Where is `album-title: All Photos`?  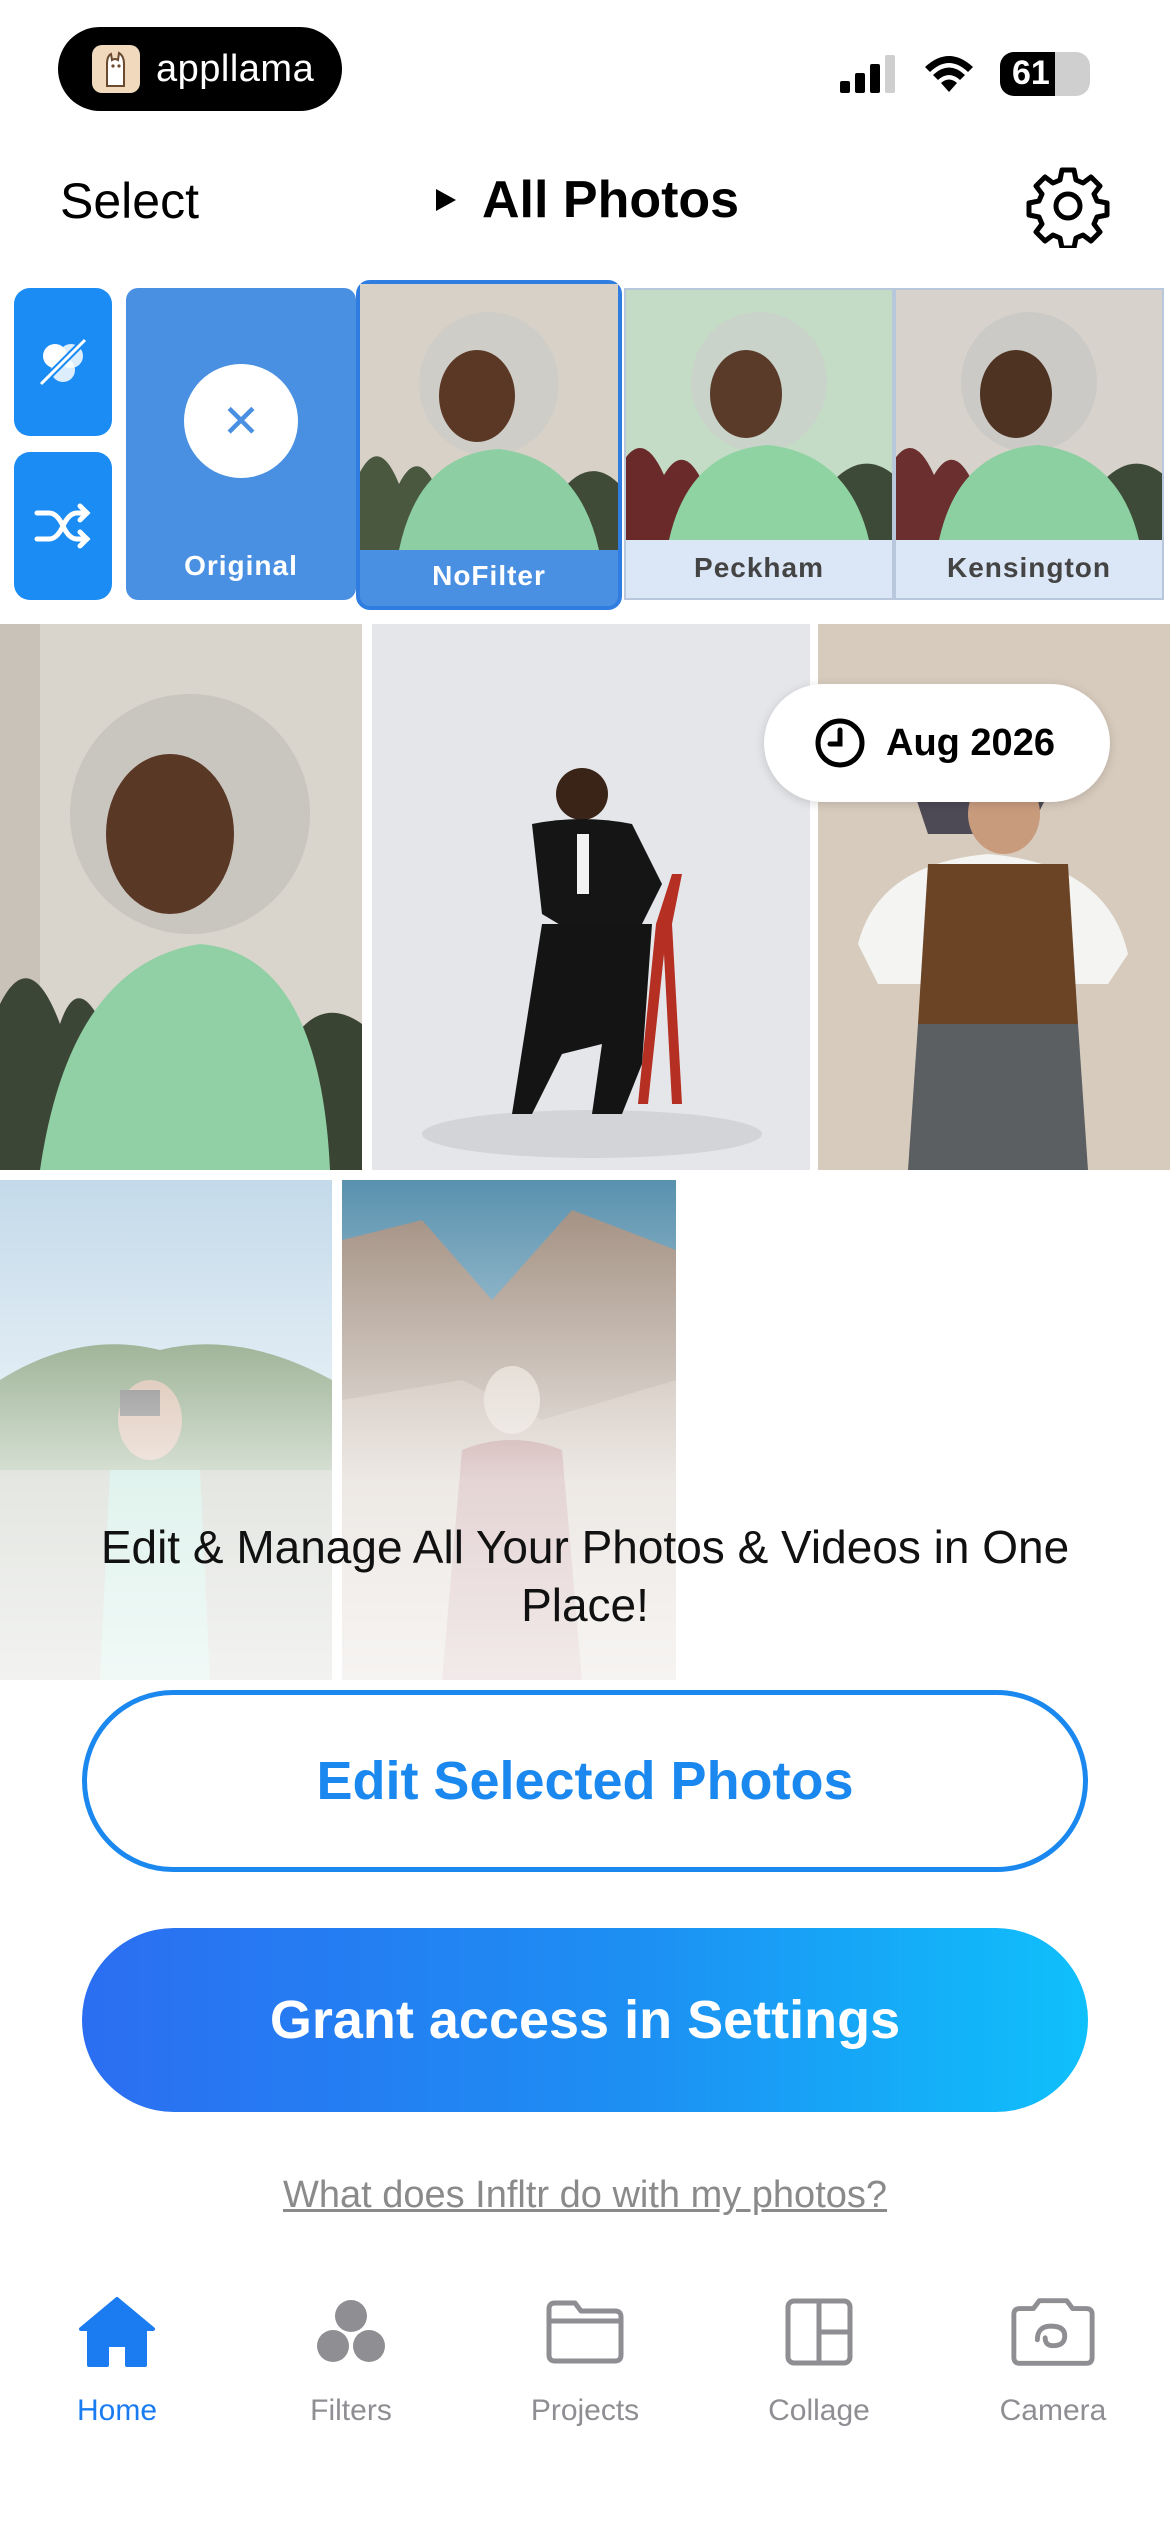 album-title: All Photos is located at coordinates (611, 200).